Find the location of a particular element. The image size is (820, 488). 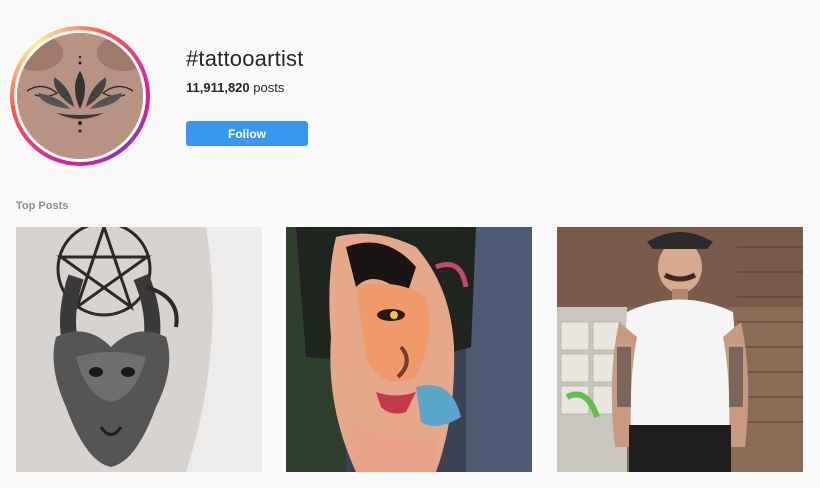

top-posts-label: Top Posts is located at coordinates (42, 206).